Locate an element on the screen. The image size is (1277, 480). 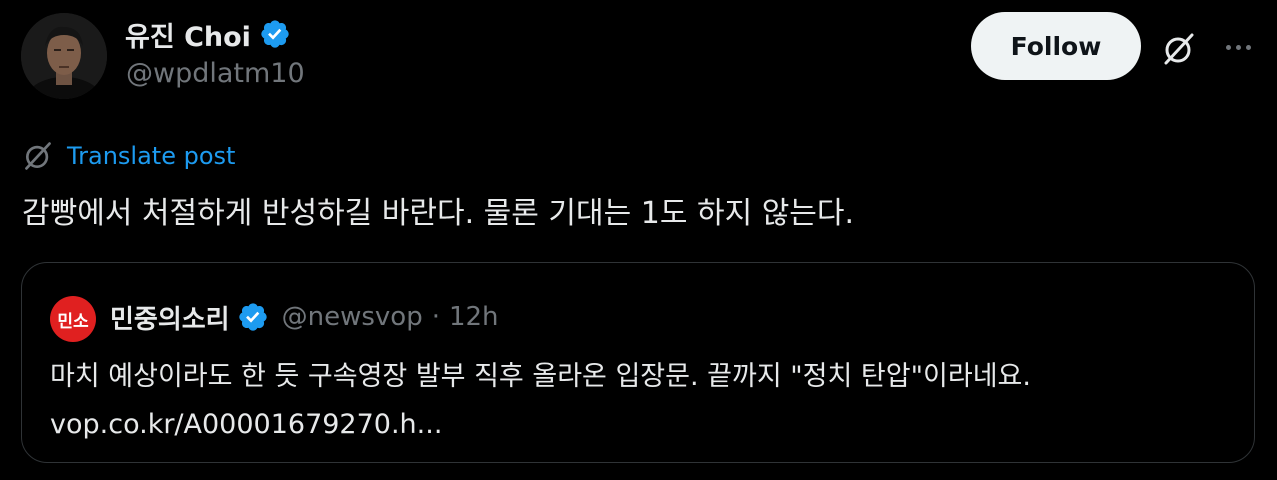
quoted-post-time: 12h is located at coordinates (474, 317).